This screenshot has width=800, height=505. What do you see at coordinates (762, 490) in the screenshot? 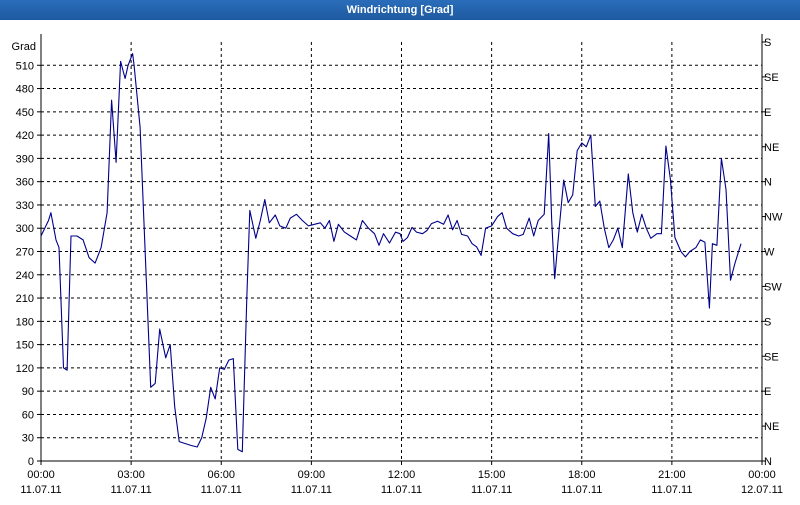
I see `x-tick-date: 12.07.11` at bounding box center [762, 490].